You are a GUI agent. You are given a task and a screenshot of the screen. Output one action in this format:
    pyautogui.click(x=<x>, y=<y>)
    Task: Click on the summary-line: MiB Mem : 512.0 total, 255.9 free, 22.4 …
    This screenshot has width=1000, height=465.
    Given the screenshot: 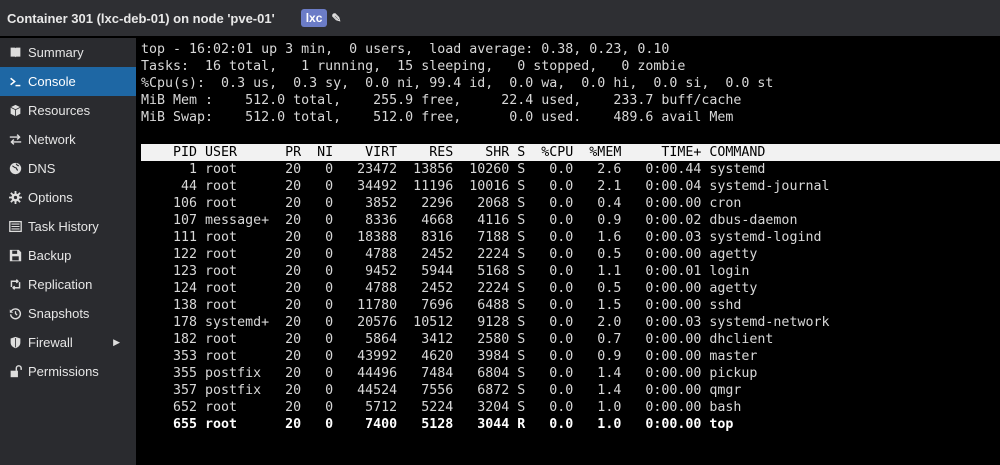 What is the action you would take?
    pyautogui.click(x=441, y=100)
    